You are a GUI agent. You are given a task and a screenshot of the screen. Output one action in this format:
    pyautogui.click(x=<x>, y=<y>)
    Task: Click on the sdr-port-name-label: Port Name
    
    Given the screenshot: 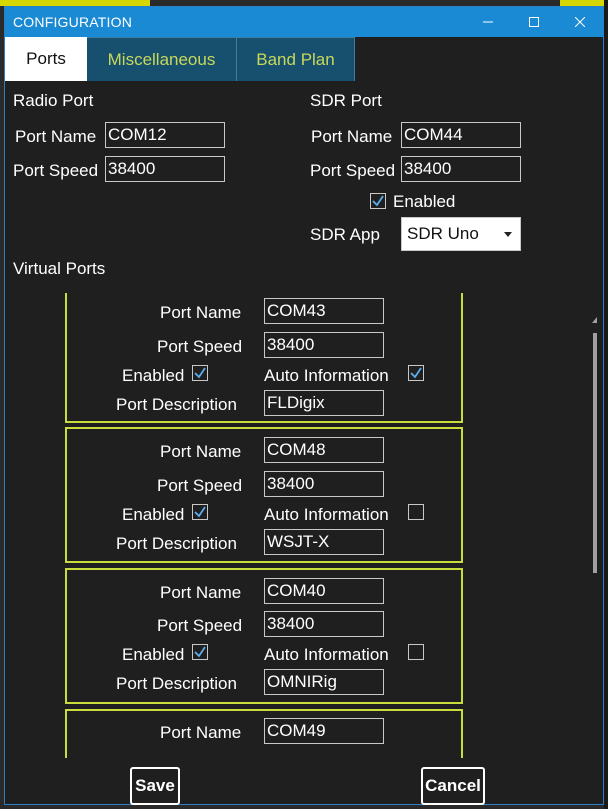 What is the action you would take?
    pyautogui.click(x=352, y=136)
    